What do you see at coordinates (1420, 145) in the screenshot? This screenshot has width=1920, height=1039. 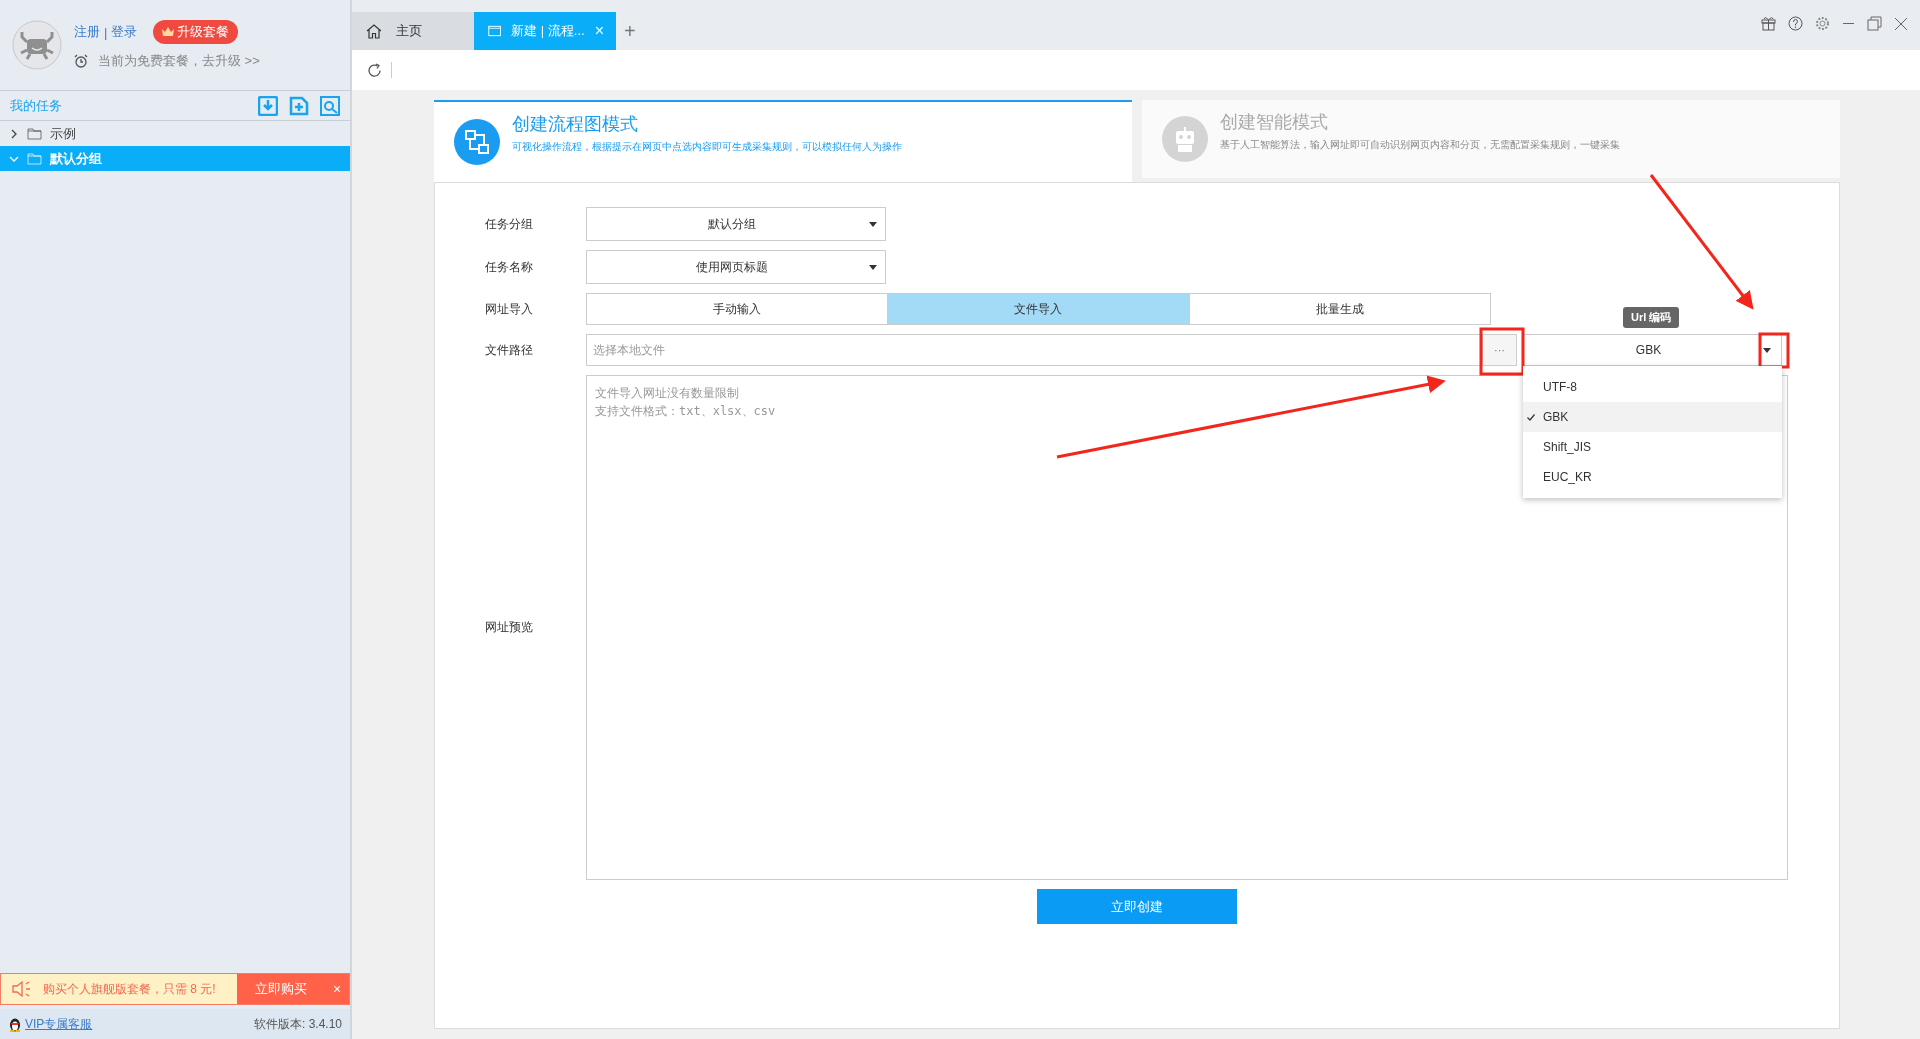 I see `mode-description: 基于人工智能算法，输入网址即可自动识别网页内容和分页，无需配置采集规则，一键采集` at bounding box center [1420, 145].